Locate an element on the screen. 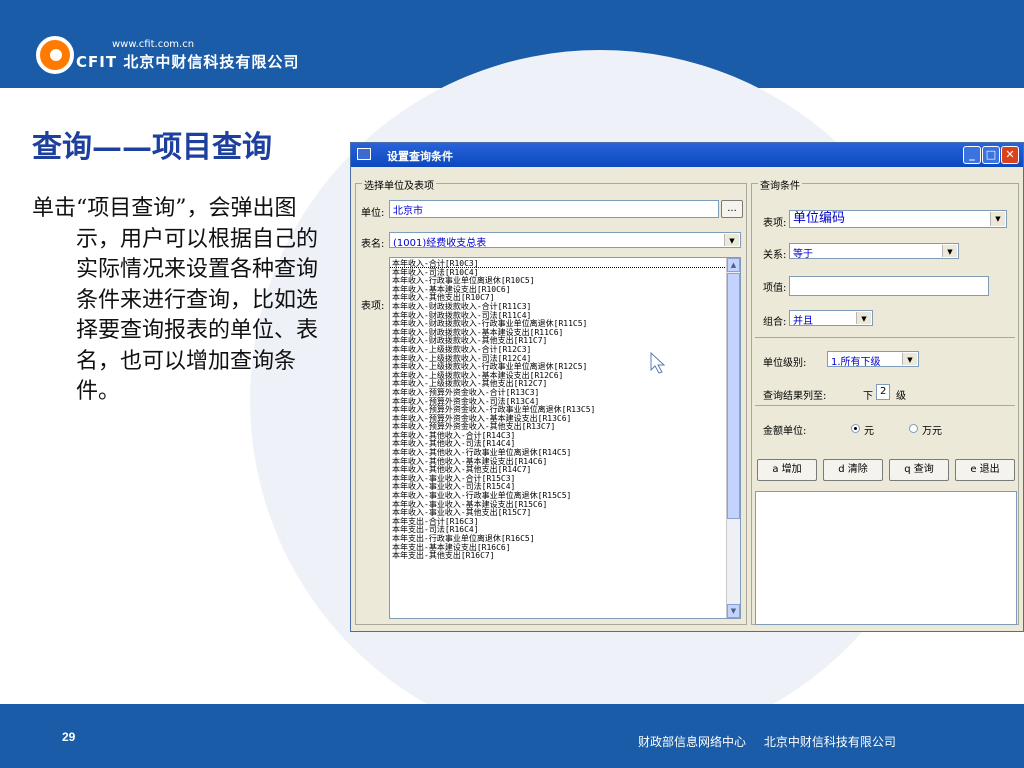 The width and height of the screenshot is (1024, 768). list-item: 本年收入-财政拨款收入-其他支出[R11C7] is located at coordinates (565, 340).